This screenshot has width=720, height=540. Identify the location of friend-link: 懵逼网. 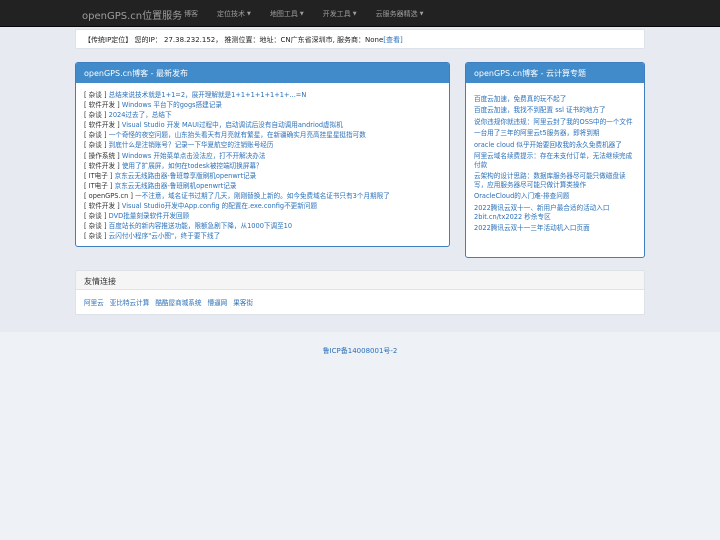
(218, 303).